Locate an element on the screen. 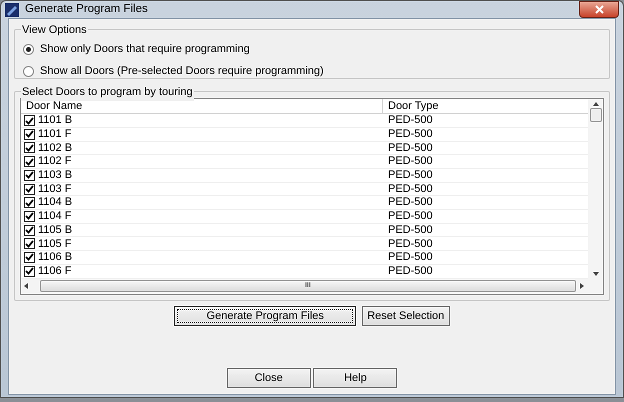  scroll-right-icon is located at coordinates (582, 286).